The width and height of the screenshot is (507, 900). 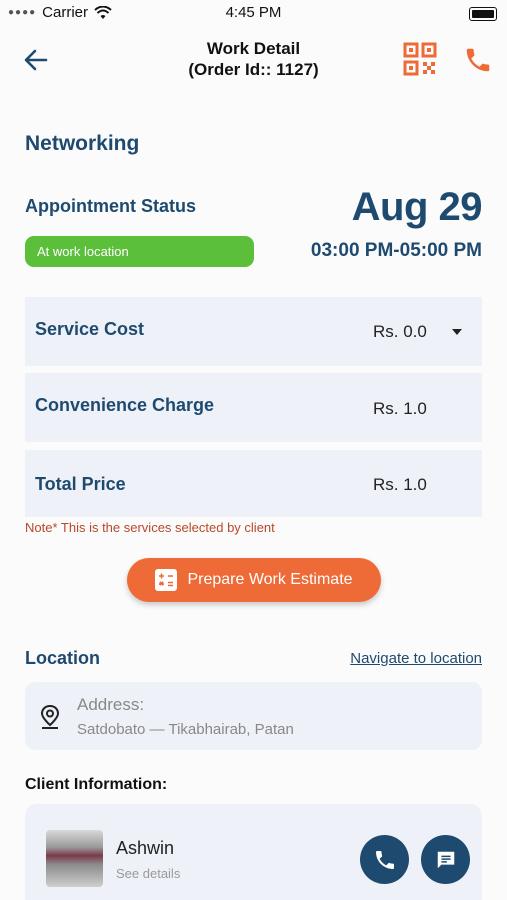 I want to click on convenience-charge-row: Convenience Charge Rs. 1.0, so click(x=253, y=407).